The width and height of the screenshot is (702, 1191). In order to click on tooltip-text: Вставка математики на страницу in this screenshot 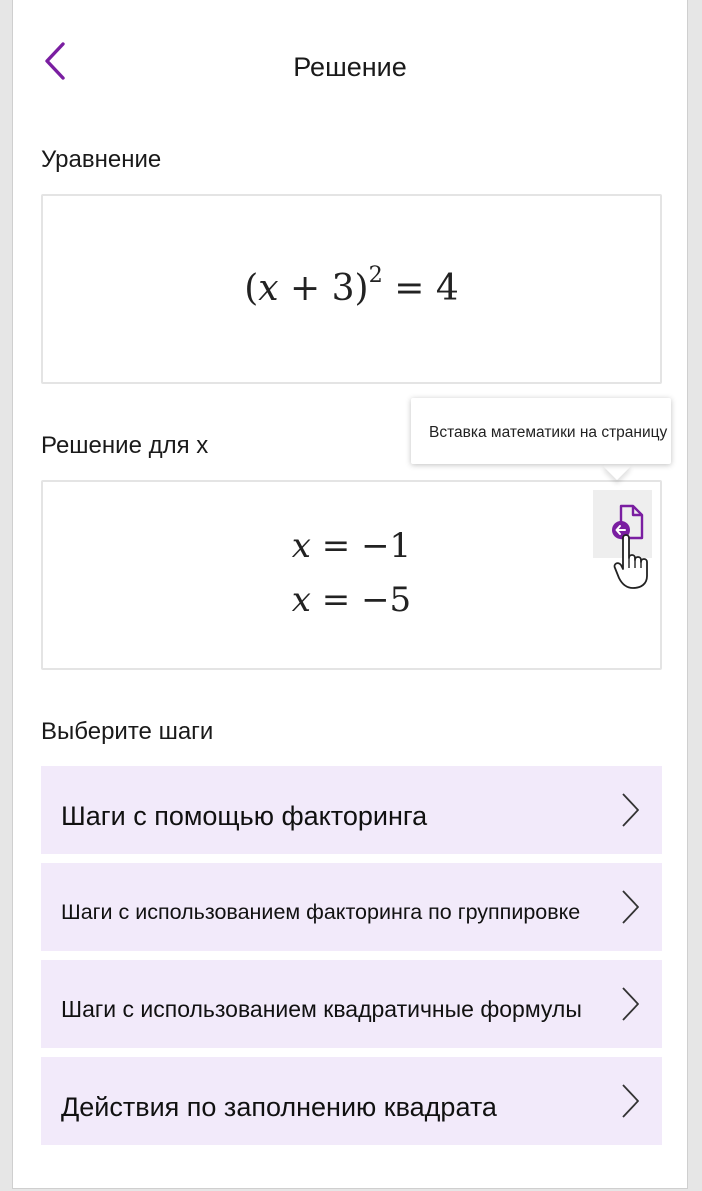, I will do `click(548, 432)`.